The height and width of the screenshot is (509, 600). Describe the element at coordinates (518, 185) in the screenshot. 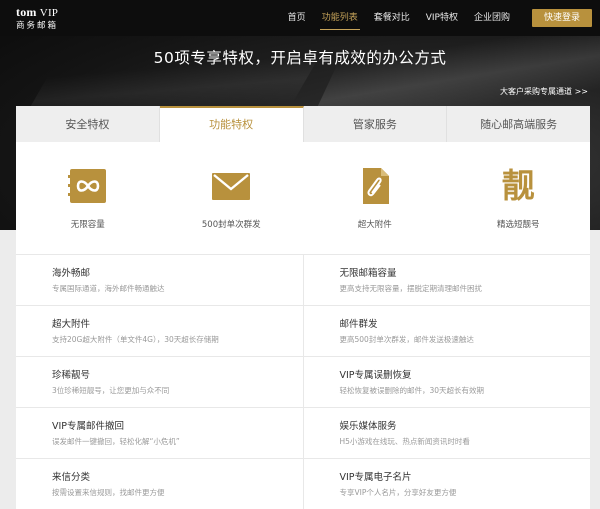

I see `liang-character-icon: 靓` at that location.